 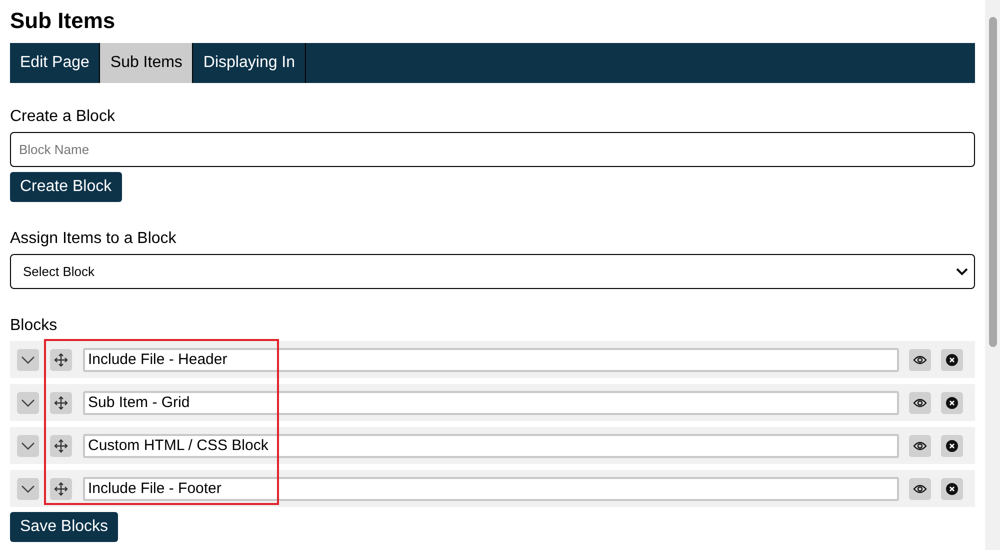 What do you see at coordinates (94, 239) in the screenshot?
I see `section-label: Assign Items to a Block` at bounding box center [94, 239].